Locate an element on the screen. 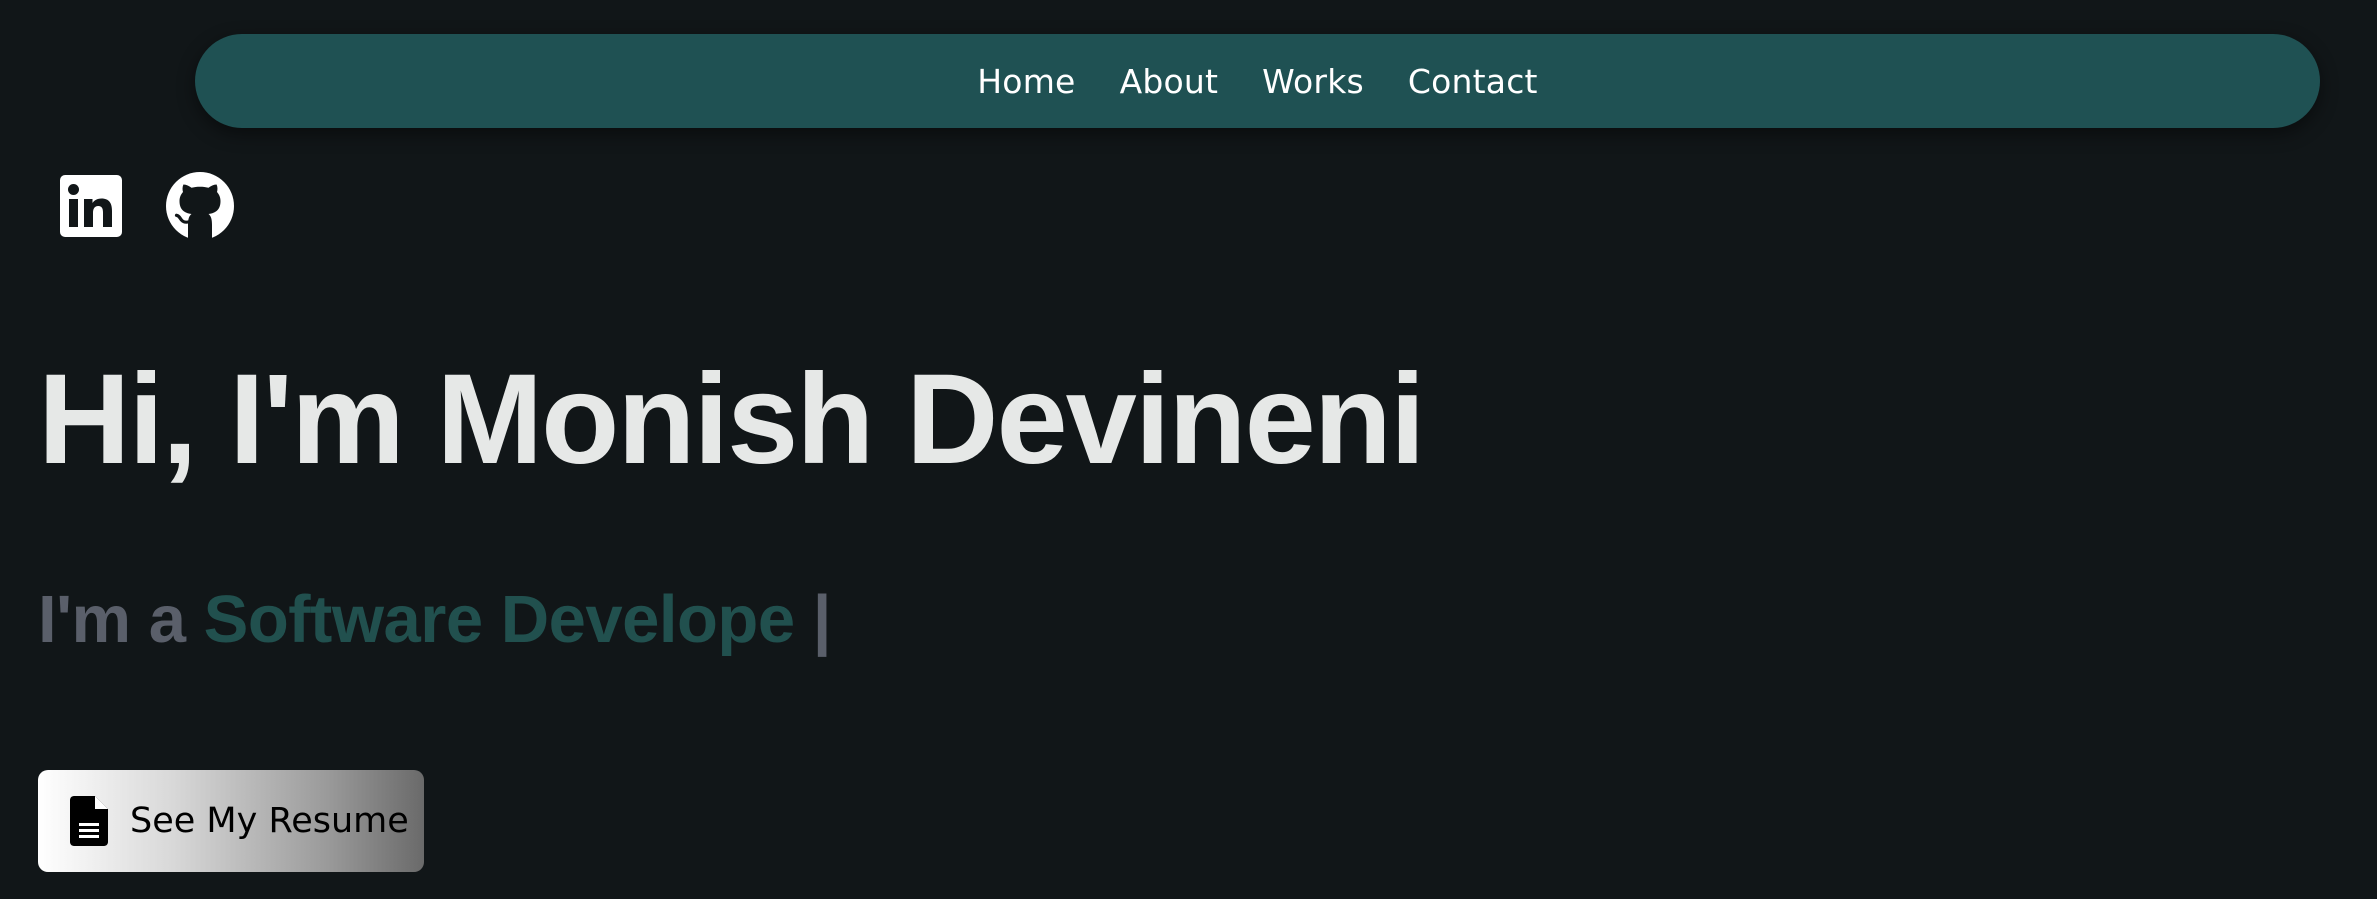  github-link is located at coordinates (200, 208).